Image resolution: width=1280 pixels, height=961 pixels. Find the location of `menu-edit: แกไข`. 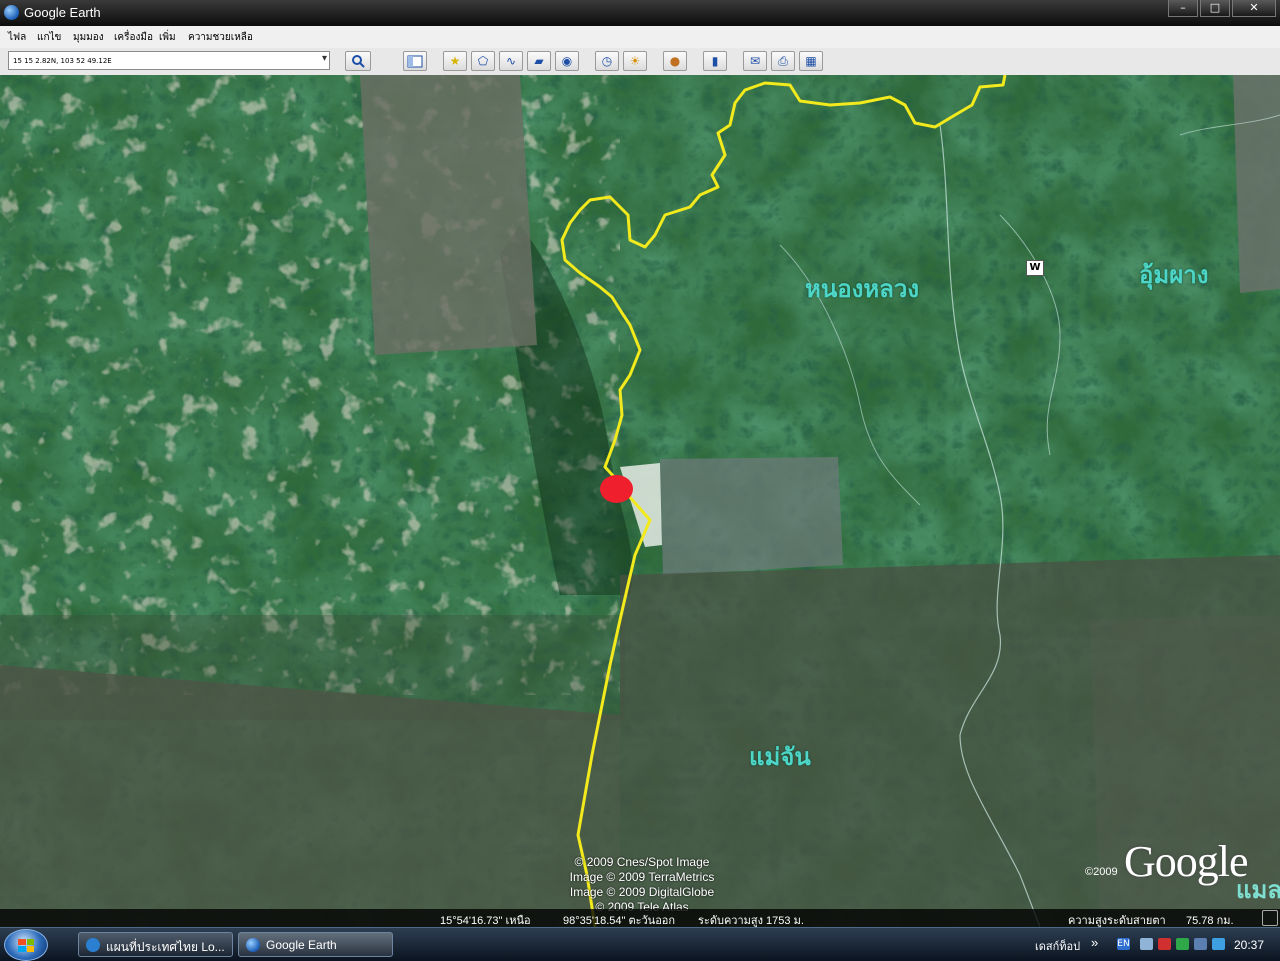

menu-edit: แกไข is located at coordinates (49, 37).